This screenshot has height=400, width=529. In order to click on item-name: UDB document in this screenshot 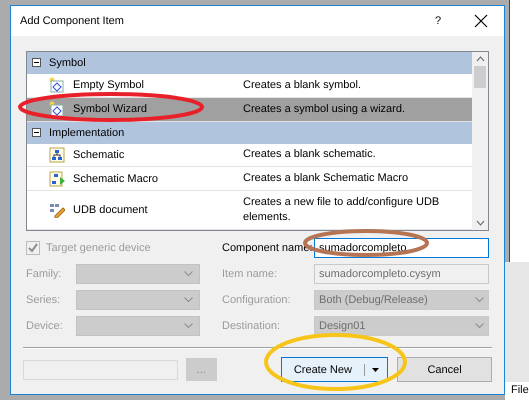, I will do `click(111, 210)`.